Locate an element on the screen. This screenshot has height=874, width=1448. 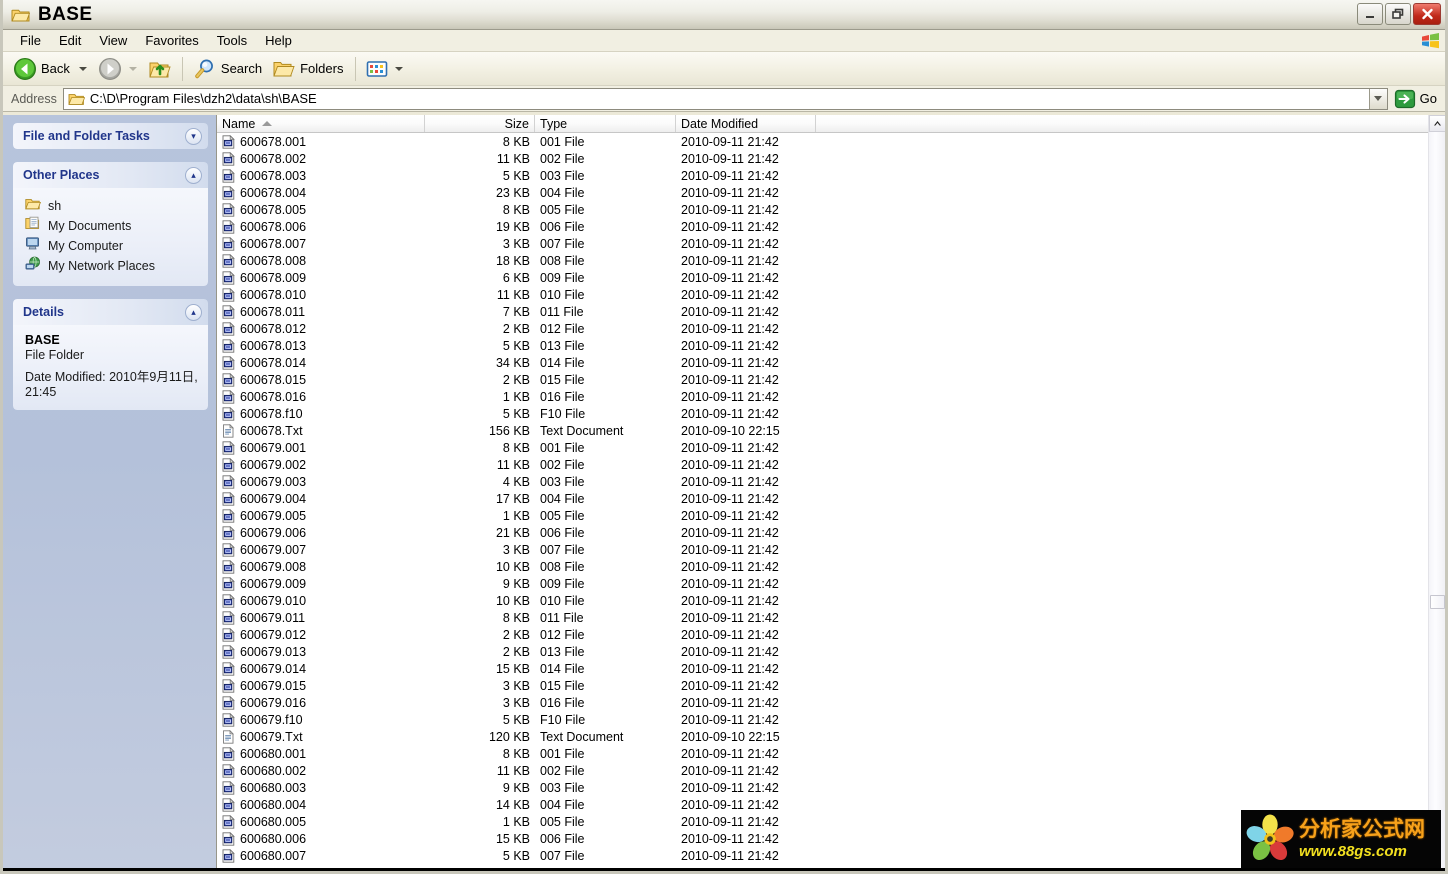
cell-name: 600678.011 is located at coordinates (321, 311).